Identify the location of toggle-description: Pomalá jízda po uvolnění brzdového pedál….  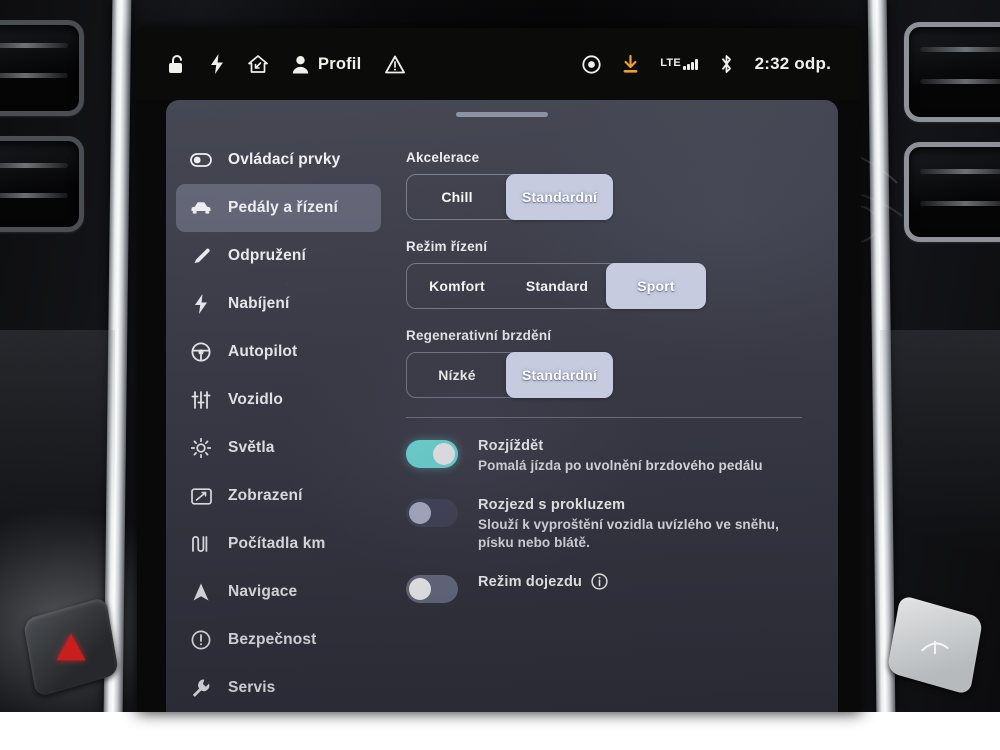
(620, 465).